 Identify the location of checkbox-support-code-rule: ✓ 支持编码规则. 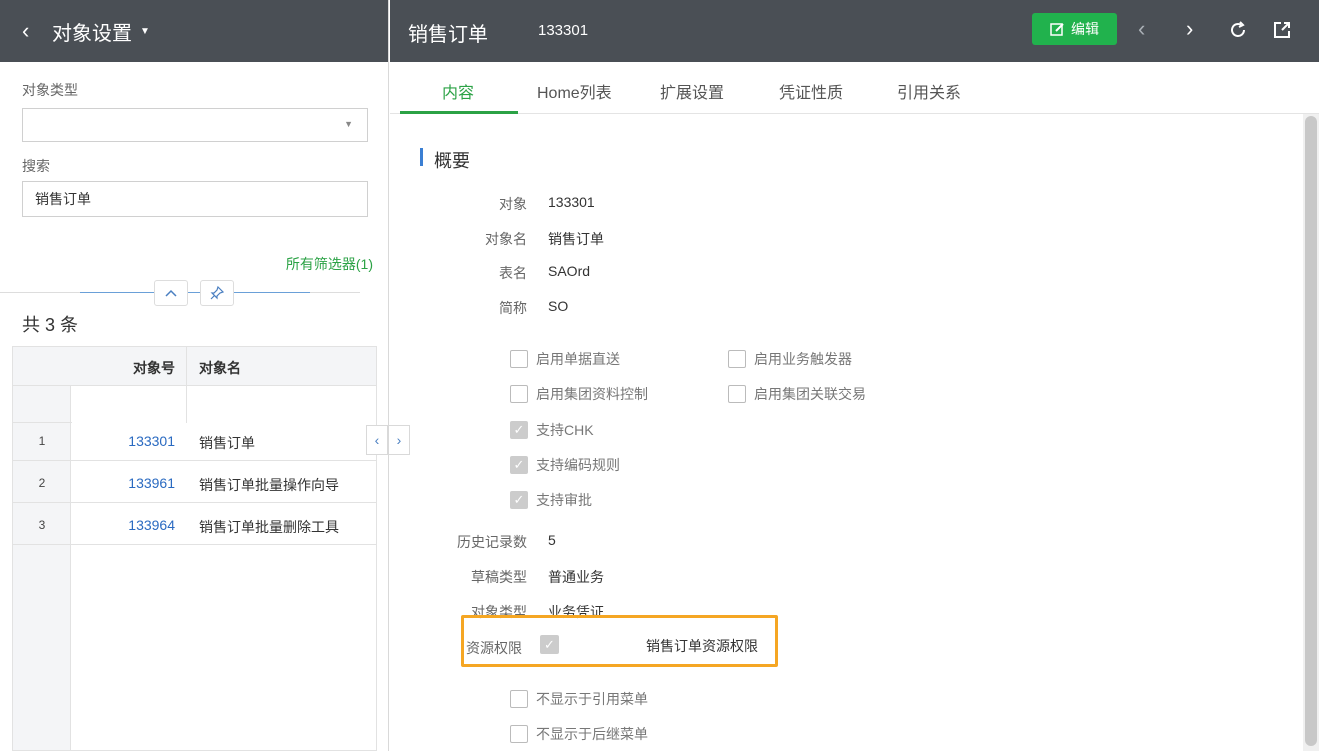
(565, 465).